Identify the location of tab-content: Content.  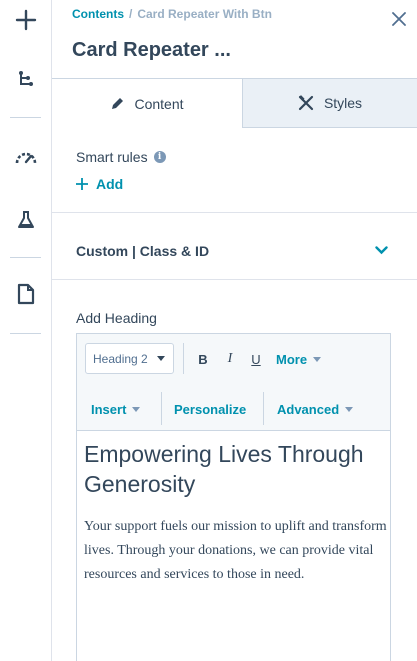
(147, 103).